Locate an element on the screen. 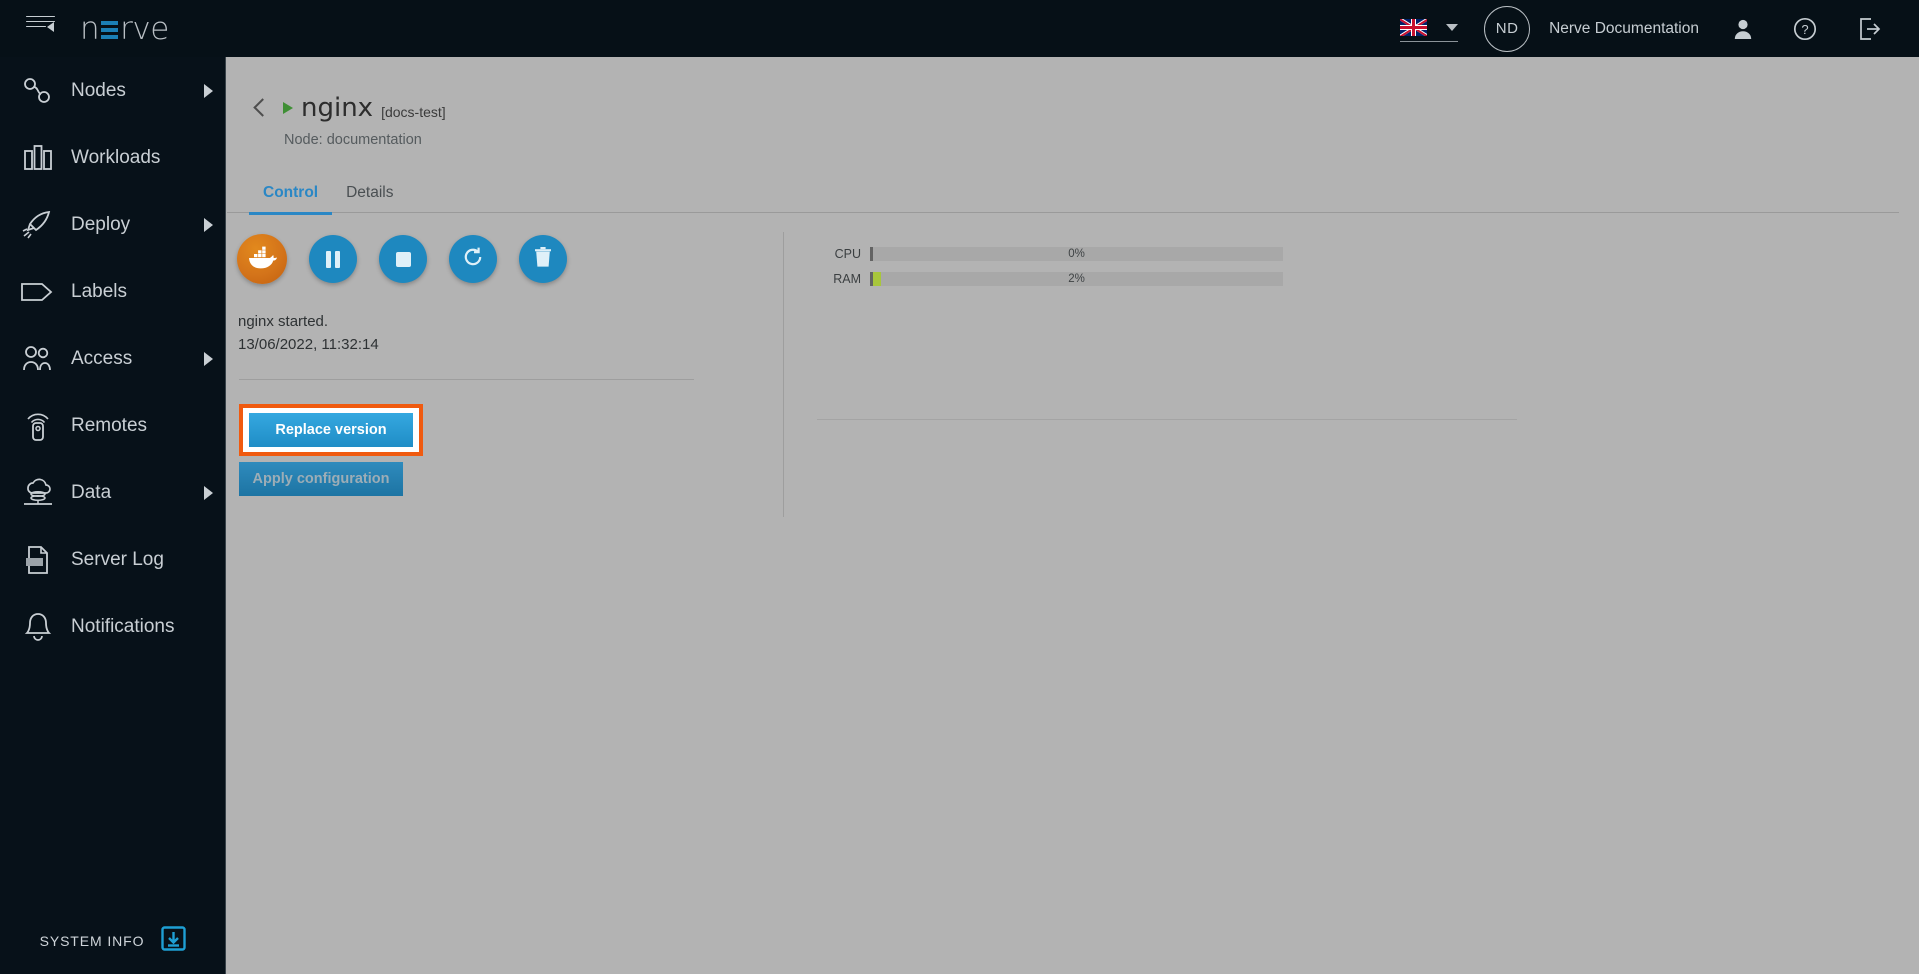 This screenshot has width=1919, height=974. back-chevron-icon is located at coordinates (260, 108).